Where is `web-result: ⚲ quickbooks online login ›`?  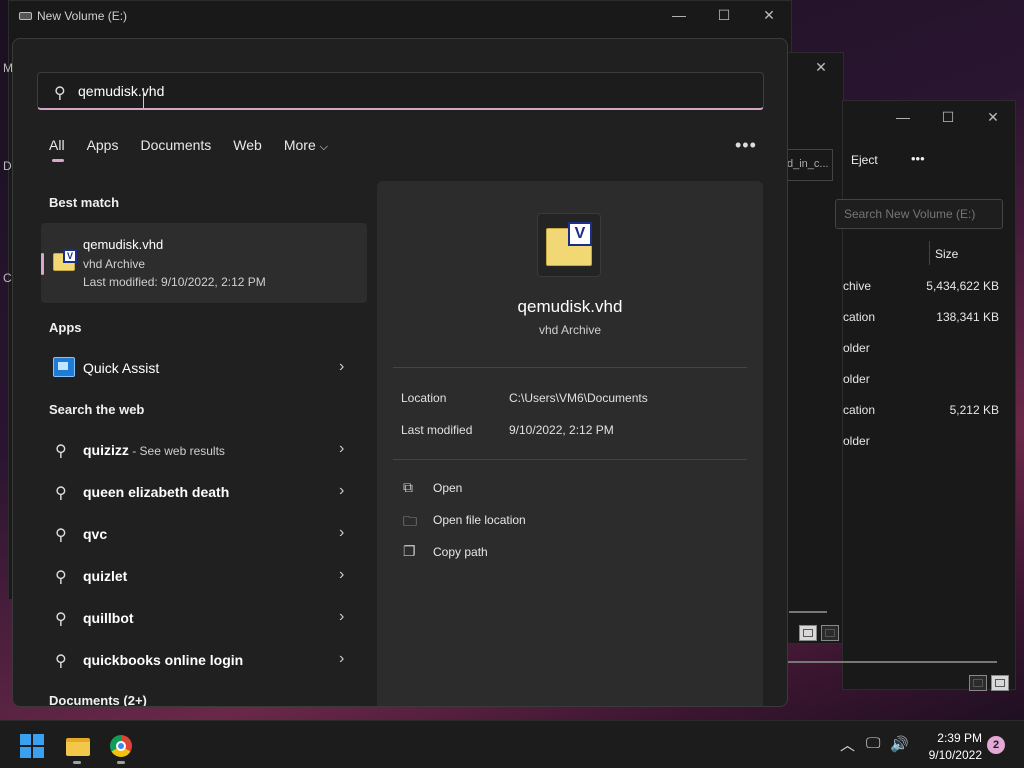
web-result: ⚲ quickbooks online login › is located at coordinates (204, 660).